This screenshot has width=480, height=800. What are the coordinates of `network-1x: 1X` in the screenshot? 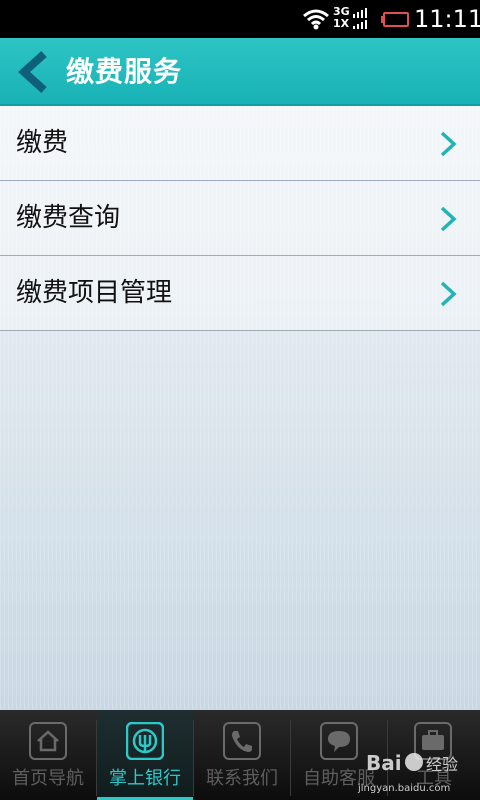 It's located at (341, 23).